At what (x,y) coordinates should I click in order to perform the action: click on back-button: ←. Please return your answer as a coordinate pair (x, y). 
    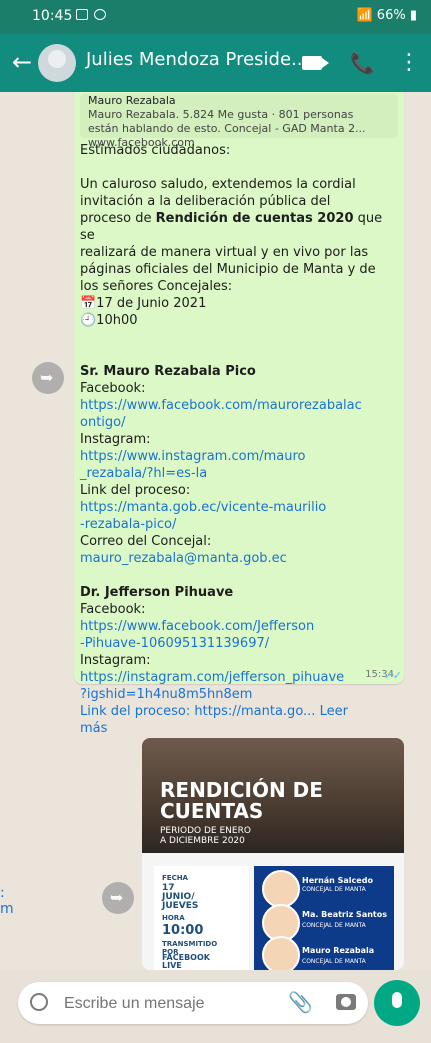
    Looking at the image, I should click on (22, 62).